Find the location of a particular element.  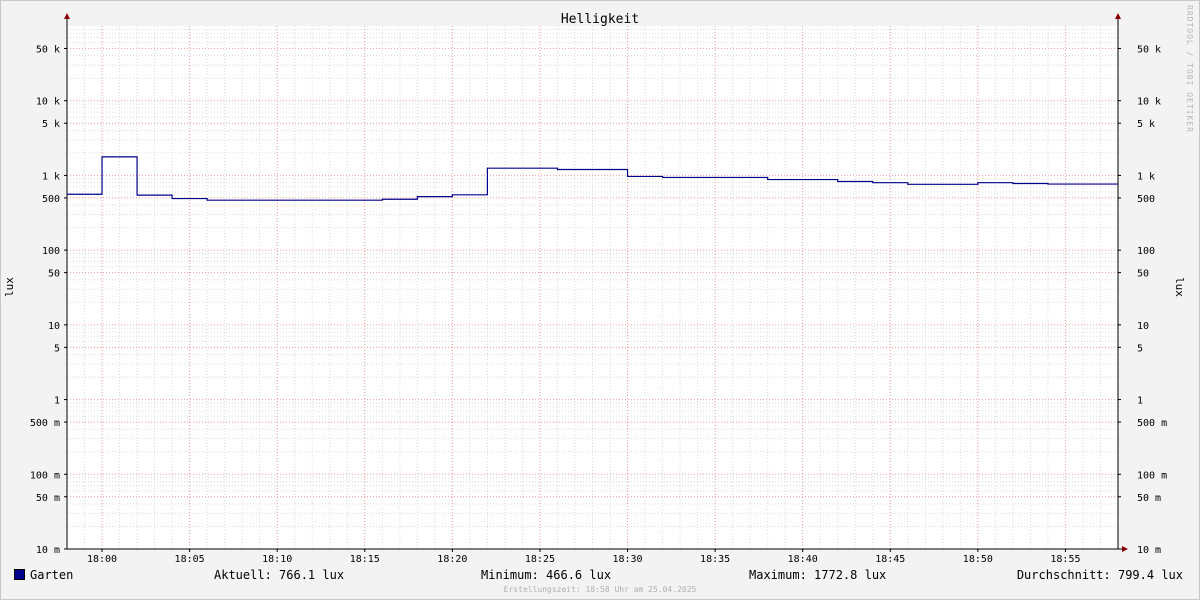

rrdtool-watermark: RRDTOOL / TOBI OETIKER is located at coordinates (1189, 69).